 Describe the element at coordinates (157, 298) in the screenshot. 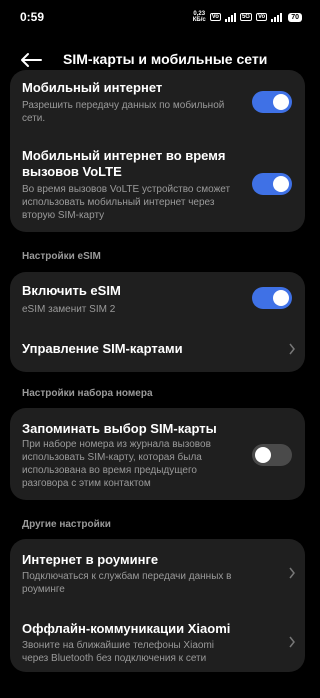

I see `esim-enable-row: Включить eSIM eSIM заменит SIM 2` at that location.